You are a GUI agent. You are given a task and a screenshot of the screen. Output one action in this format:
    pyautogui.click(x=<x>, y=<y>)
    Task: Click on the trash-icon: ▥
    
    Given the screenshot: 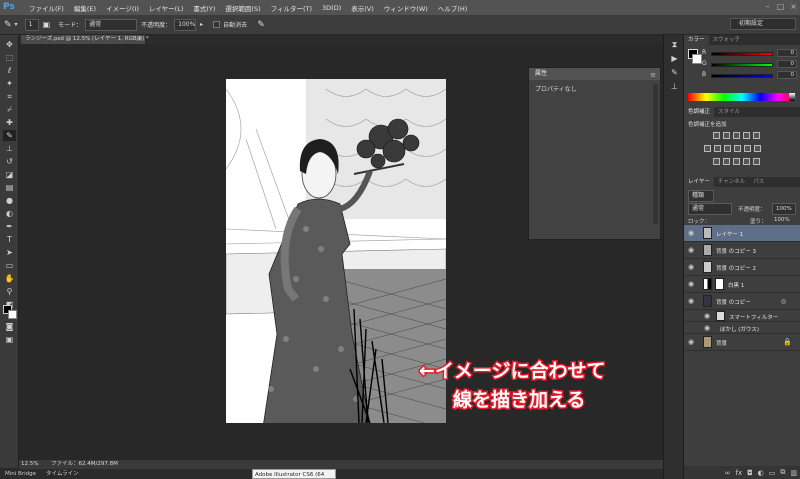 What is the action you would take?
    pyautogui.click(x=793, y=473)
    